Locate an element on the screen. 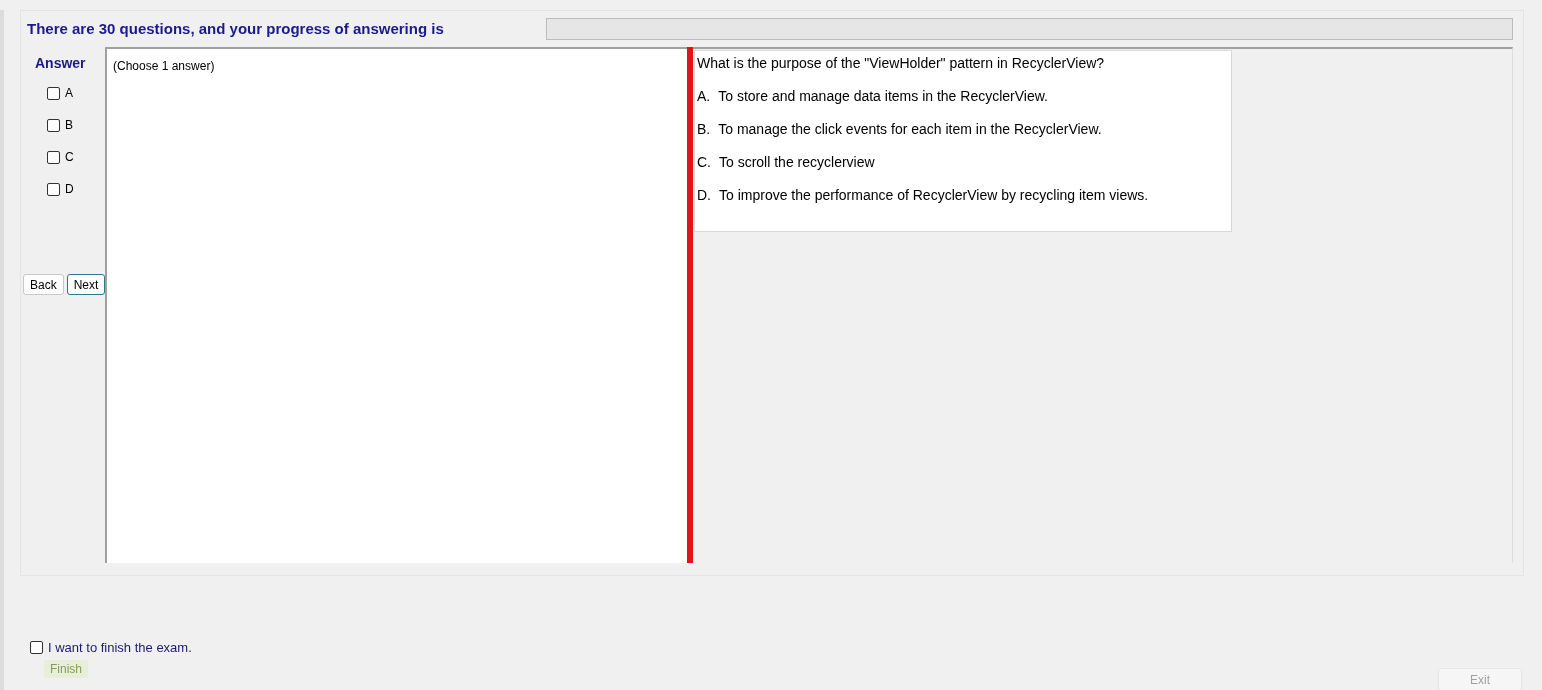 This screenshot has height=690, width=1542. choice-letter: C. is located at coordinates (704, 162).